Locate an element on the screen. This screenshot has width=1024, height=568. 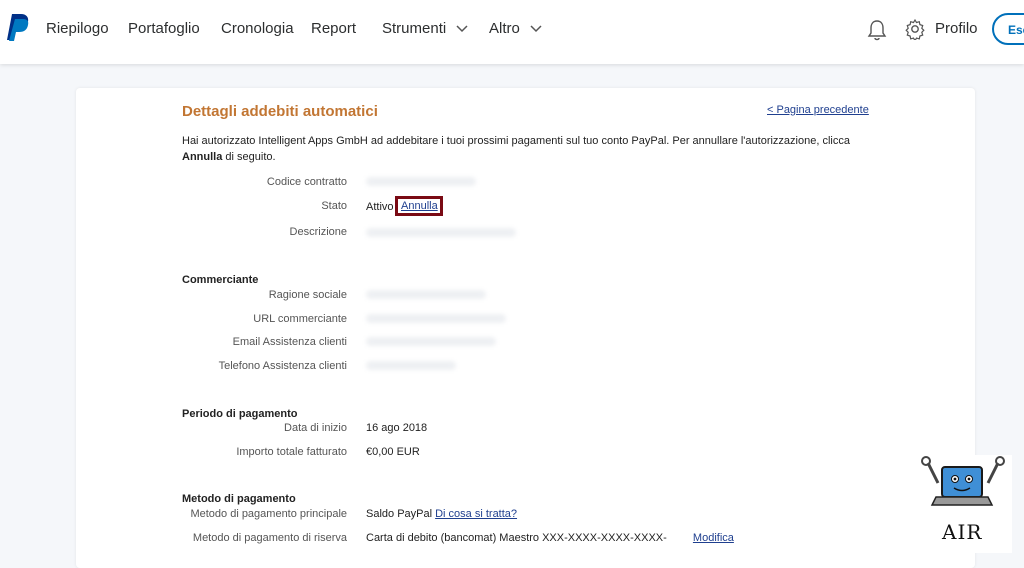
paypal-logo-icon is located at coordinates (18, 27).